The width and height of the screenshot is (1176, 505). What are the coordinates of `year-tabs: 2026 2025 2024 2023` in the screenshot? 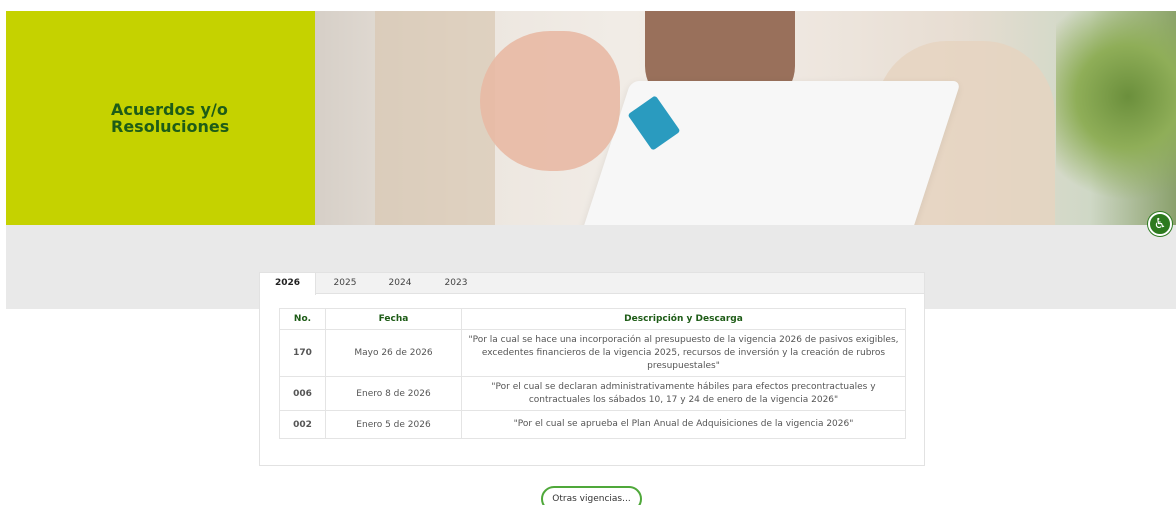 It's located at (592, 284).